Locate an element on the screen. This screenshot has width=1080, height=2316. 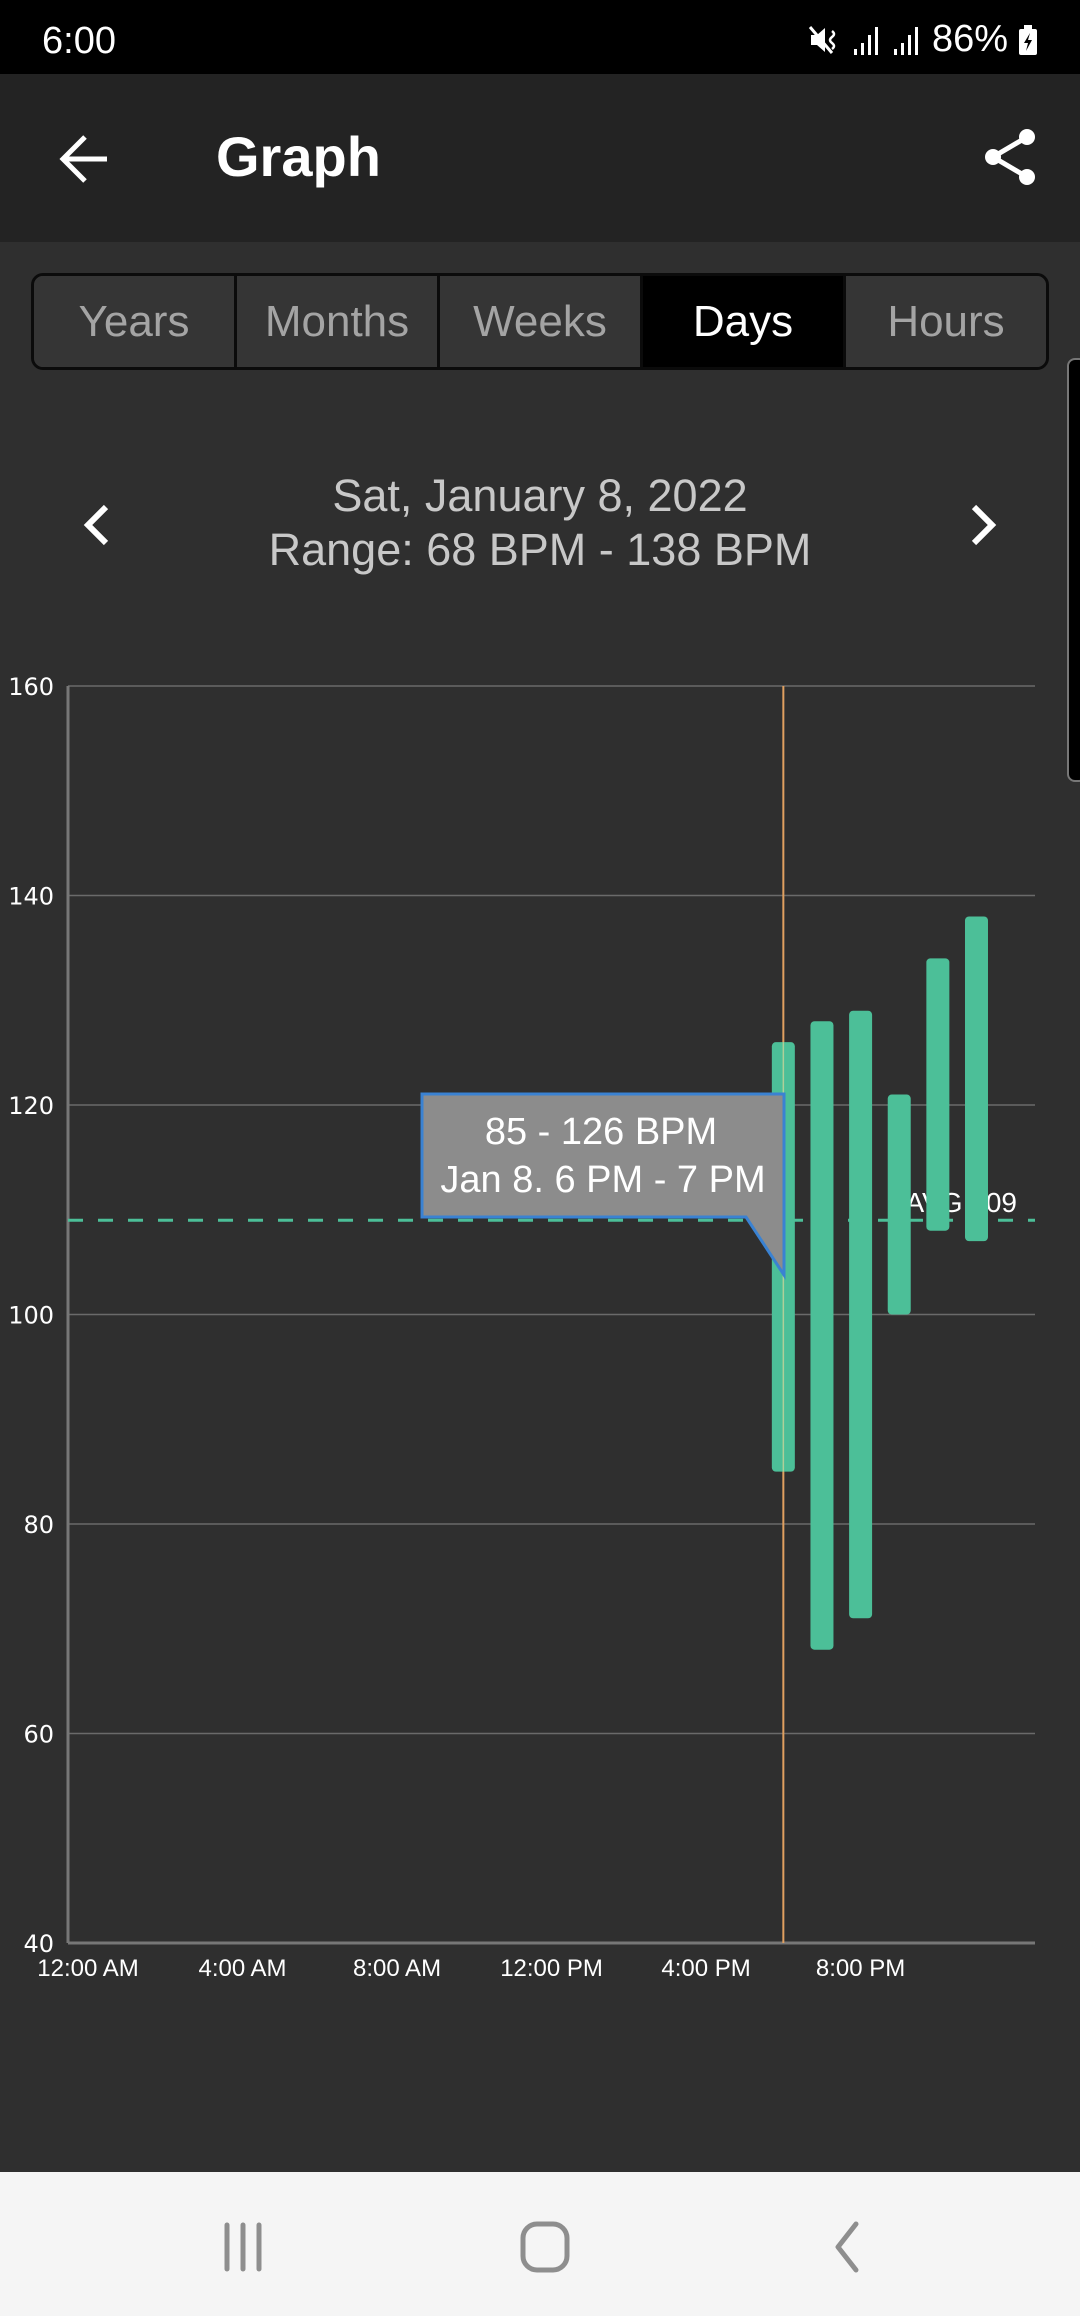
x-tick-label: 8:00 AM is located at coordinates (397, 1968).